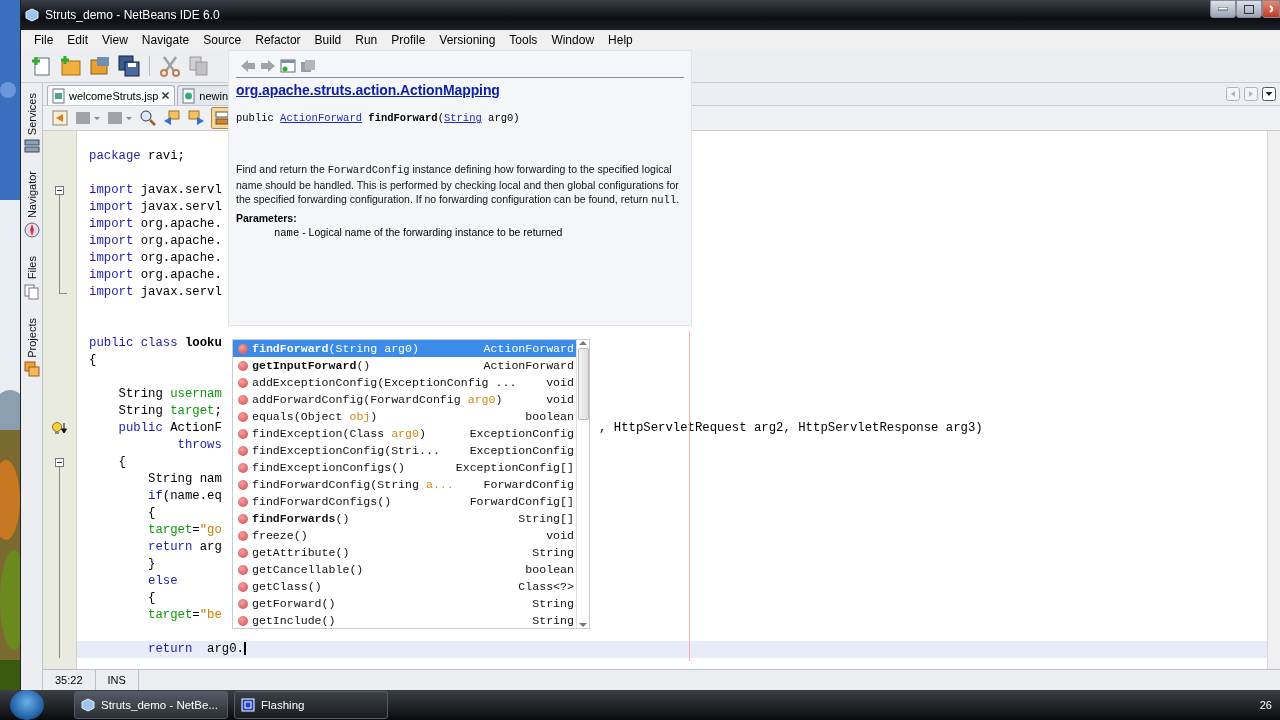  What do you see at coordinates (155, 258) in the screenshot?
I see `code-line: import org.apache.` at bounding box center [155, 258].